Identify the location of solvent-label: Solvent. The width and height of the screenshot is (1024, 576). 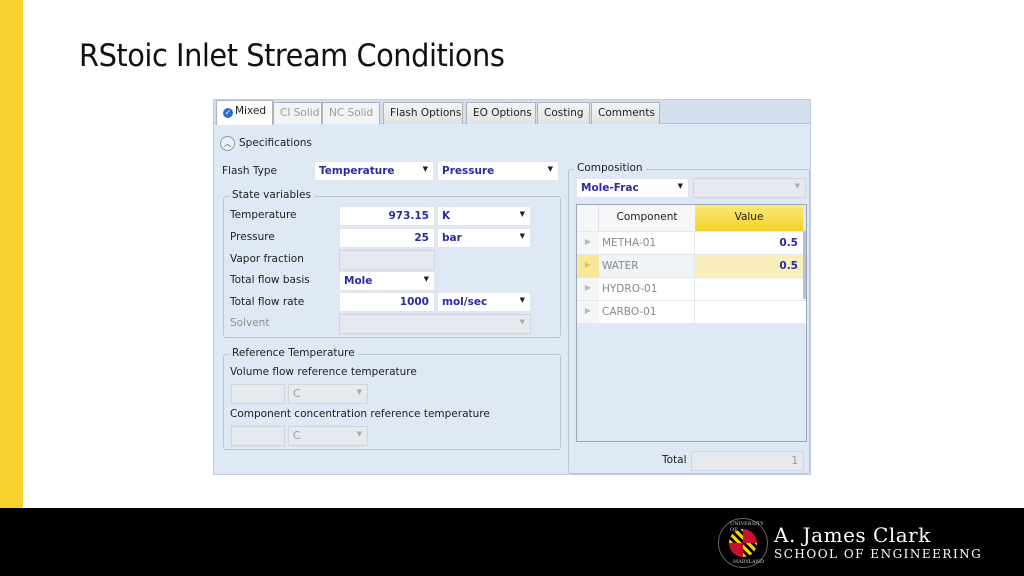
(250, 323).